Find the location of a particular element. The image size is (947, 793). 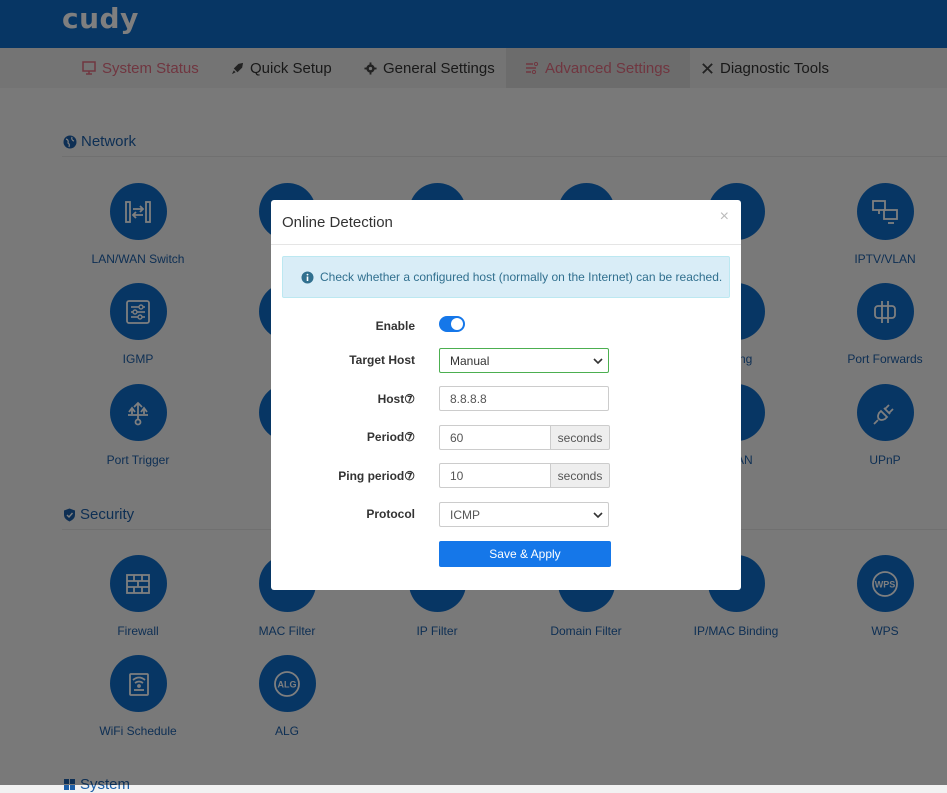

info-icon is located at coordinates (307, 277).